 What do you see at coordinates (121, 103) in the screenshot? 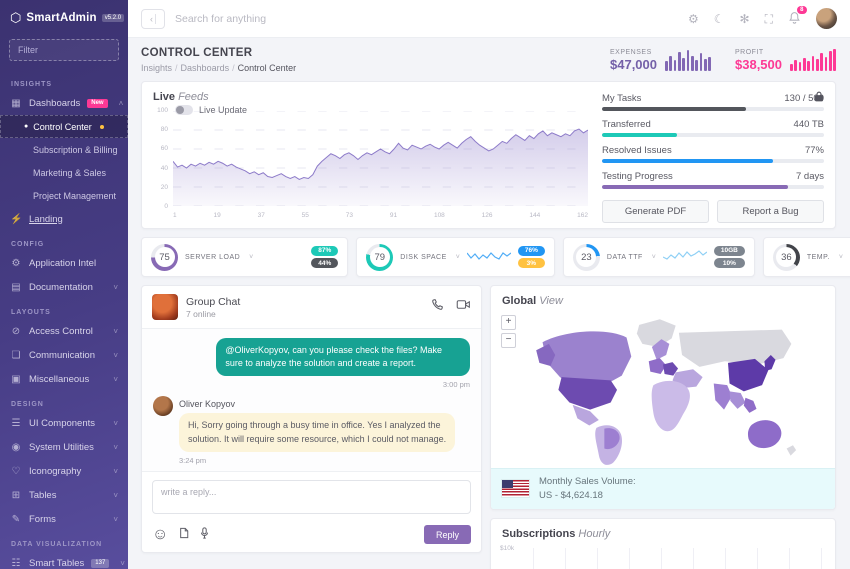
I see `chevron-up-icon: ˄` at bounding box center [121, 103].